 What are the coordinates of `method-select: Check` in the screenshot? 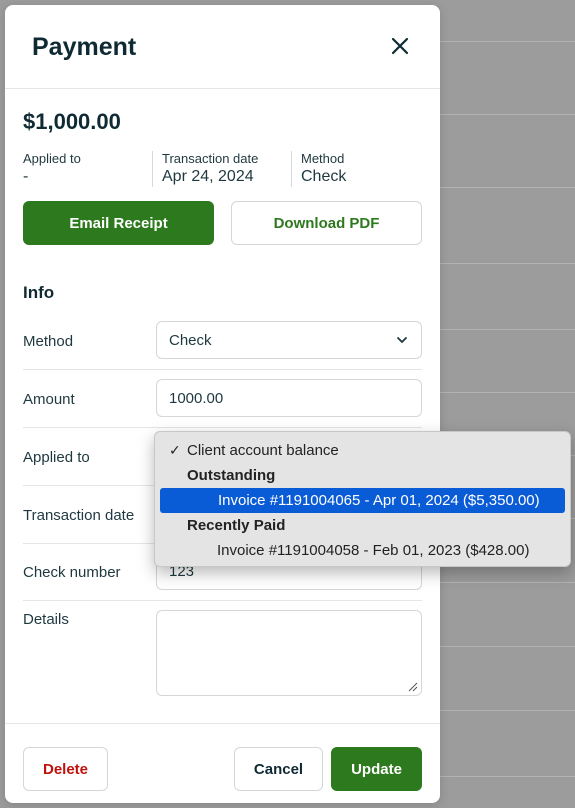 It's located at (289, 340).